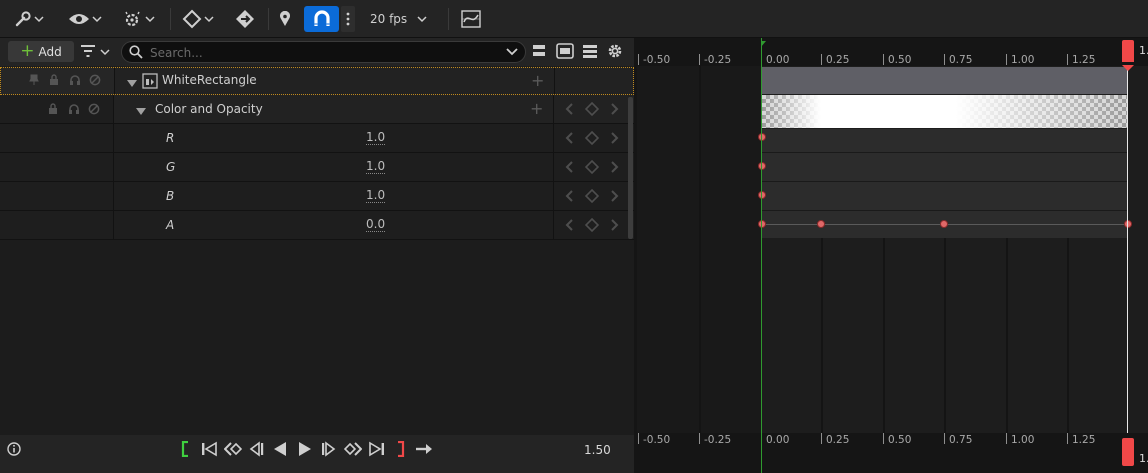  What do you see at coordinates (320, 53) in the screenshot?
I see `search-input` at bounding box center [320, 53].